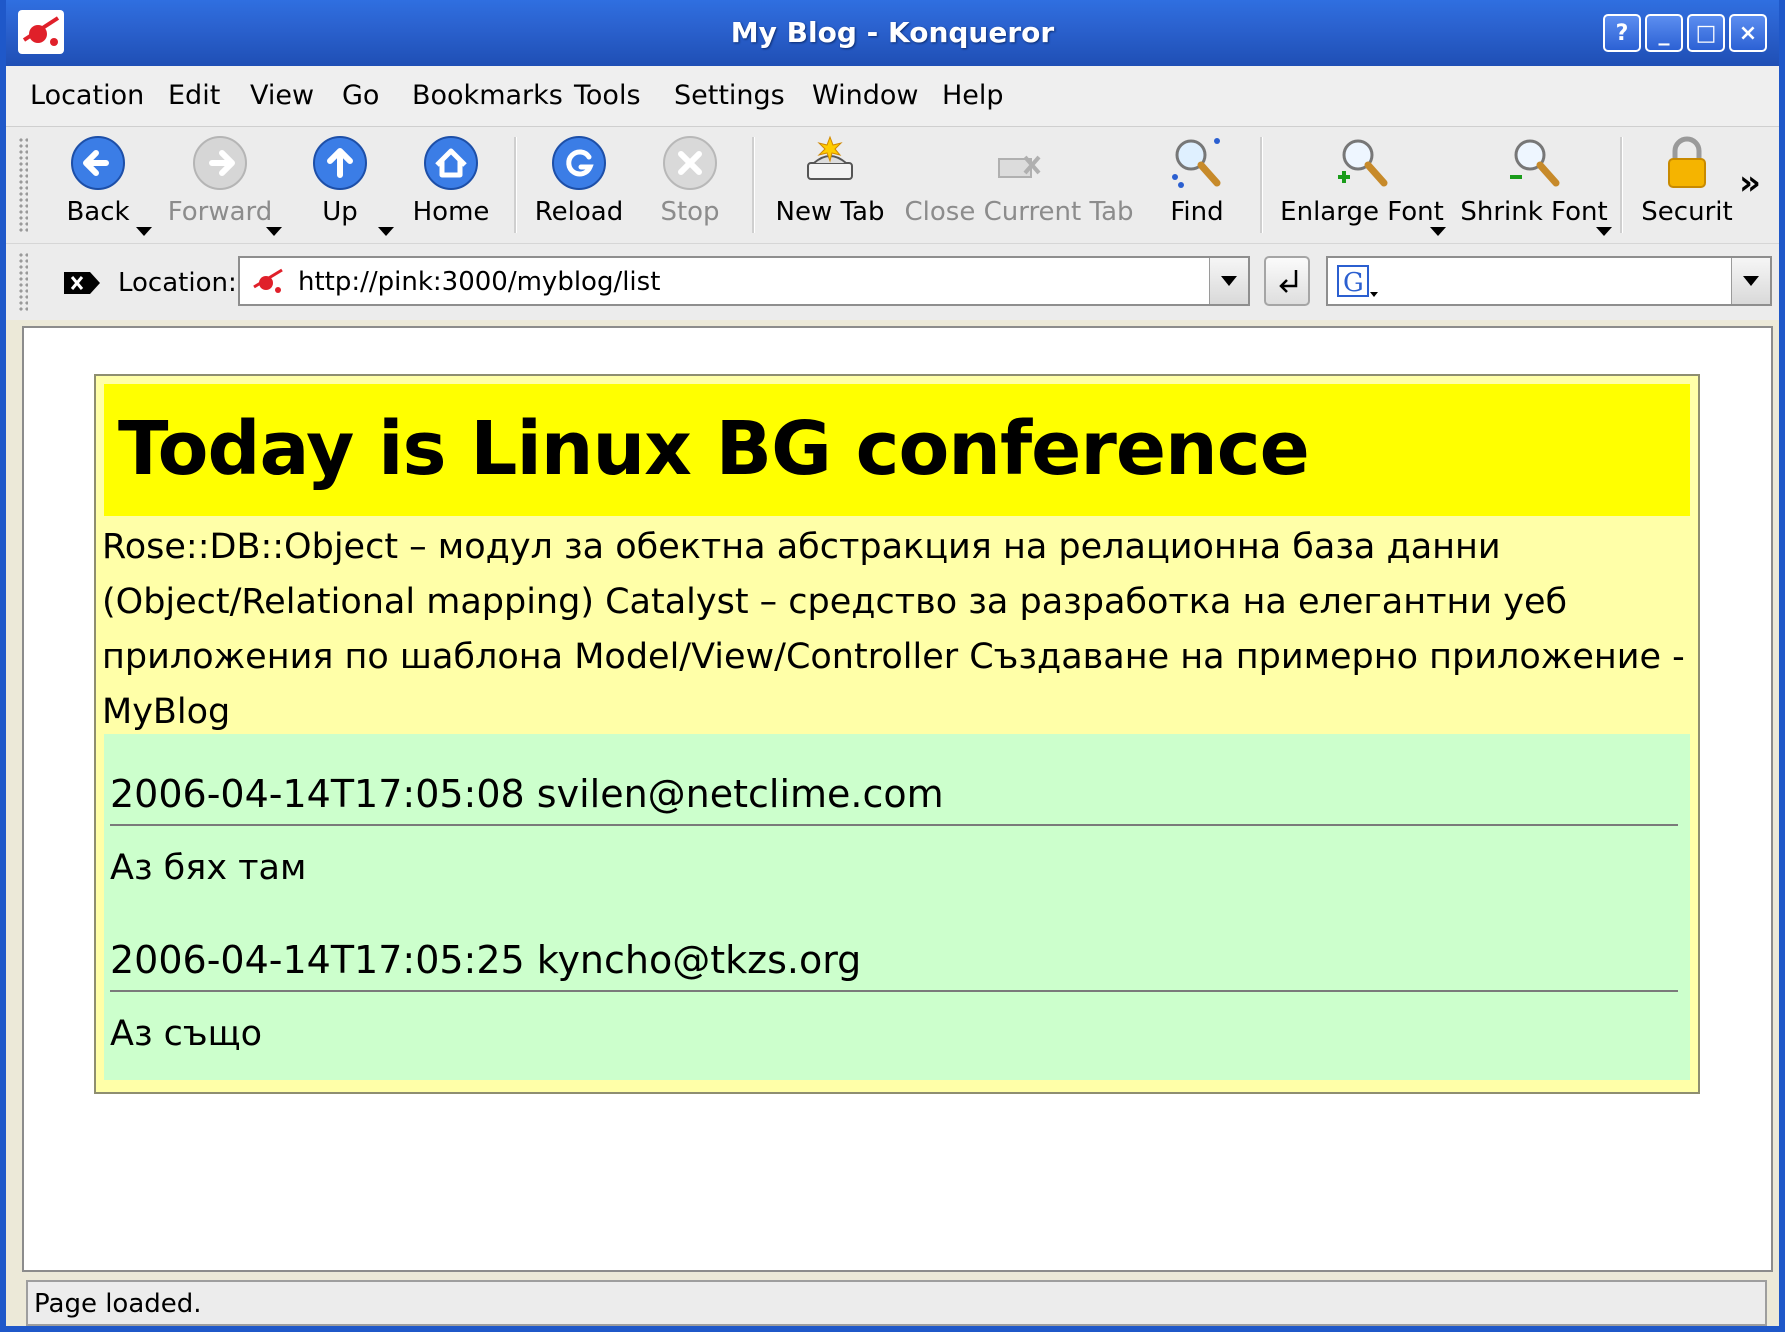  I want to click on google-search-icon: G, so click(1359, 282).